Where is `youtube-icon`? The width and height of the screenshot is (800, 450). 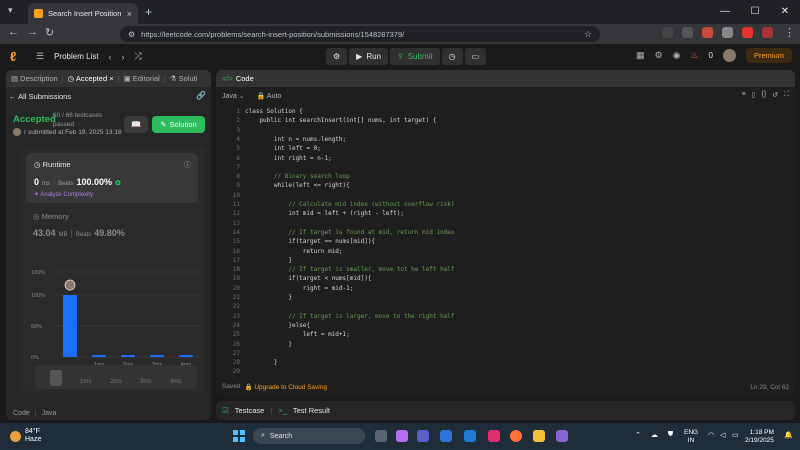
youtube-icon is located at coordinates (747, 32).